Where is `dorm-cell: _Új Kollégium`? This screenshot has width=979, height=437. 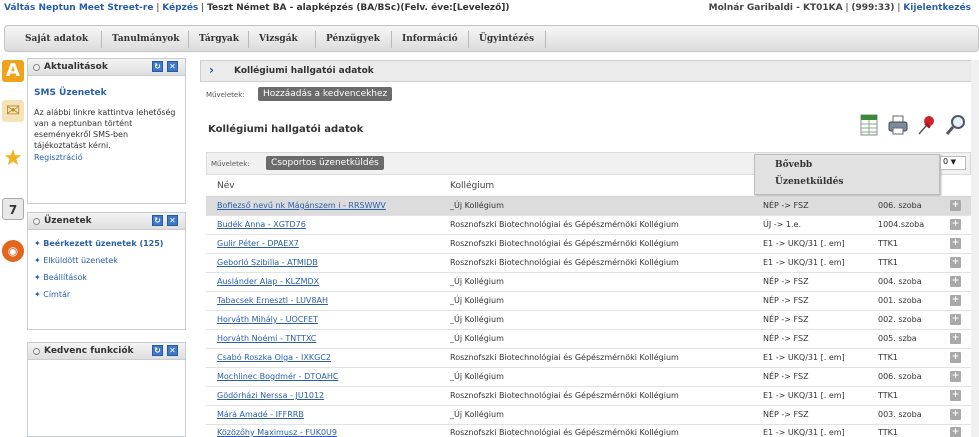
dorm-cell: _Új Kollégium is located at coordinates (477, 281).